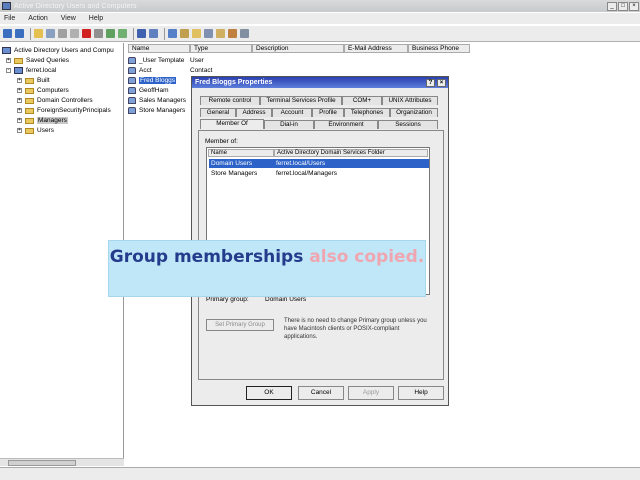  Describe the element at coordinates (8, 70) in the screenshot. I see `collapse-icon: -` at that location.